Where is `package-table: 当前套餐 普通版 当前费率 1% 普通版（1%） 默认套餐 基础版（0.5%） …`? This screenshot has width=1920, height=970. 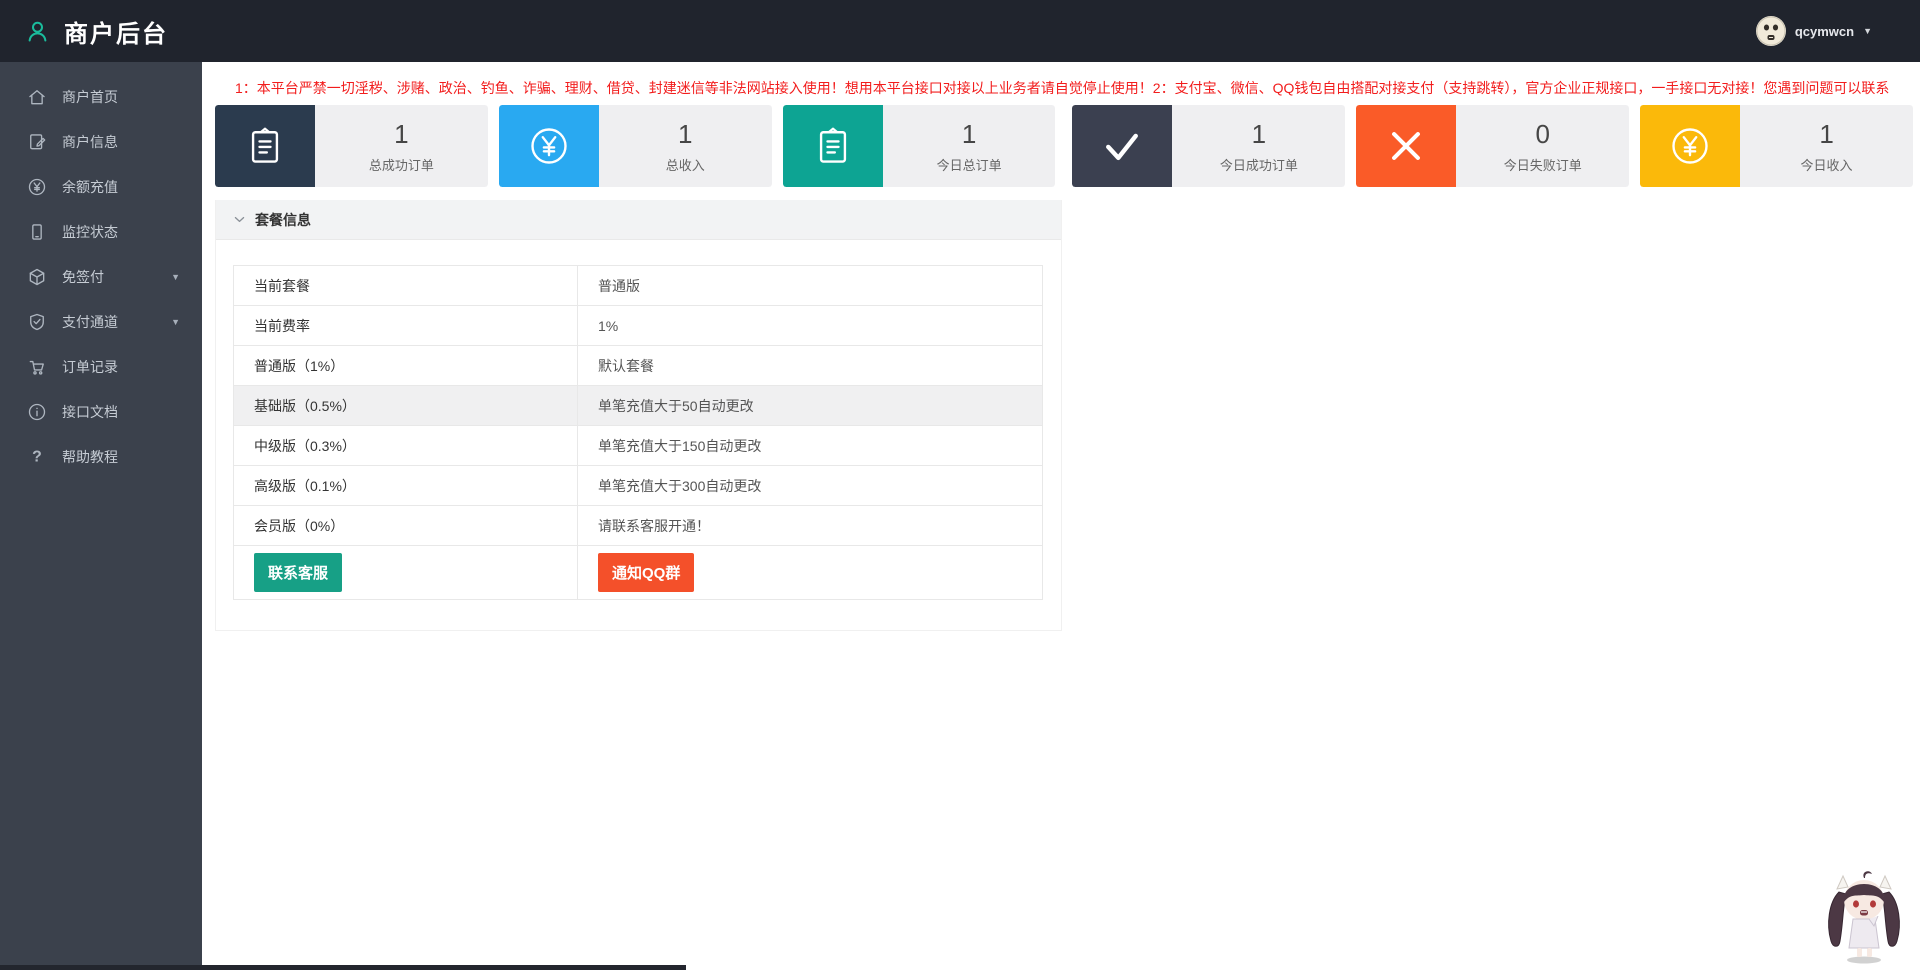 package-table: 当前套餐 普通版 当前费率 1% 普通版（1%） 默认套餐 基础版（0.5%） … is located at coordinates (638, 432).